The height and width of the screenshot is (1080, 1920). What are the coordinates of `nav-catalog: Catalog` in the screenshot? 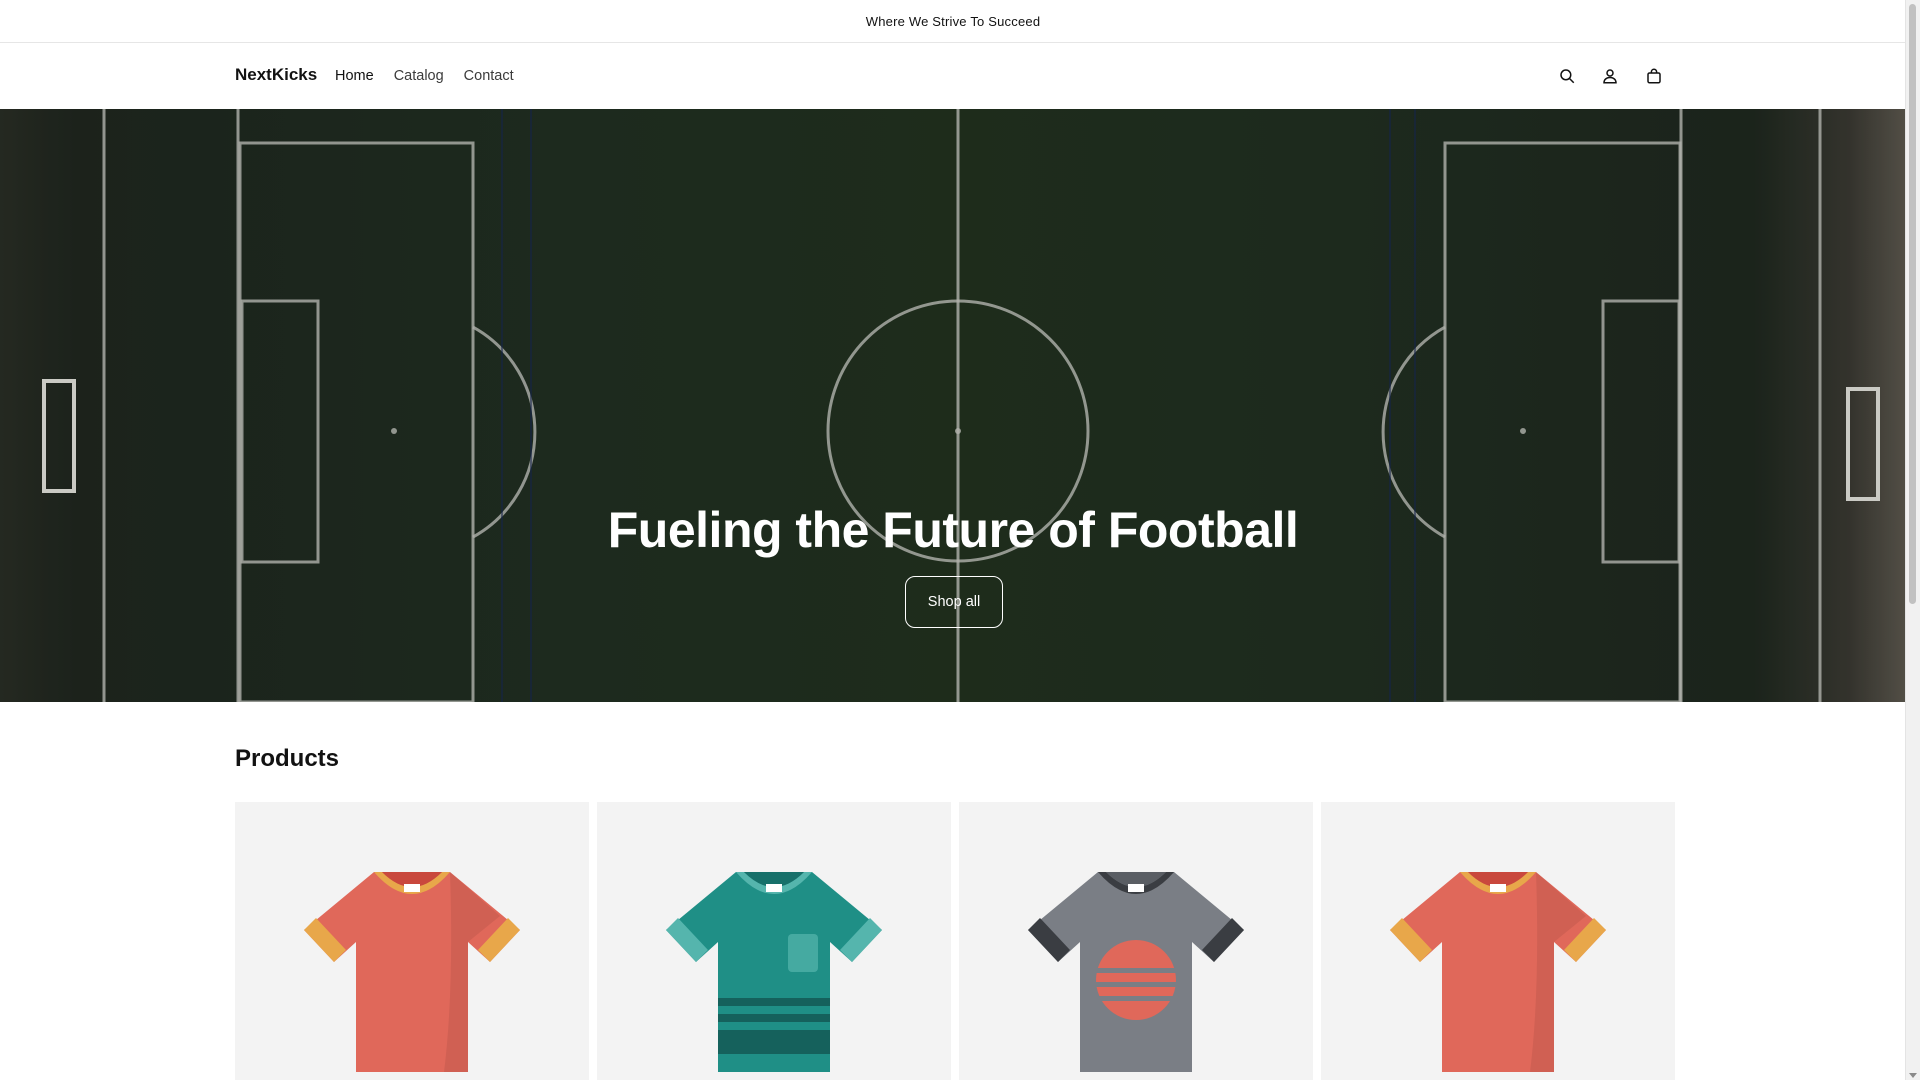 It's located at (419, 76).